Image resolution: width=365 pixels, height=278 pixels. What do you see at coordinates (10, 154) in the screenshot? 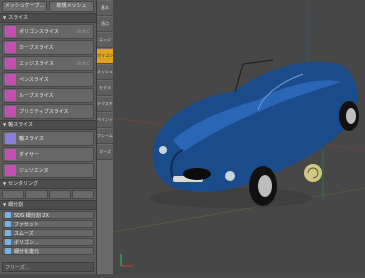
I see `dicer-icon` at bounding box center [10, 154].